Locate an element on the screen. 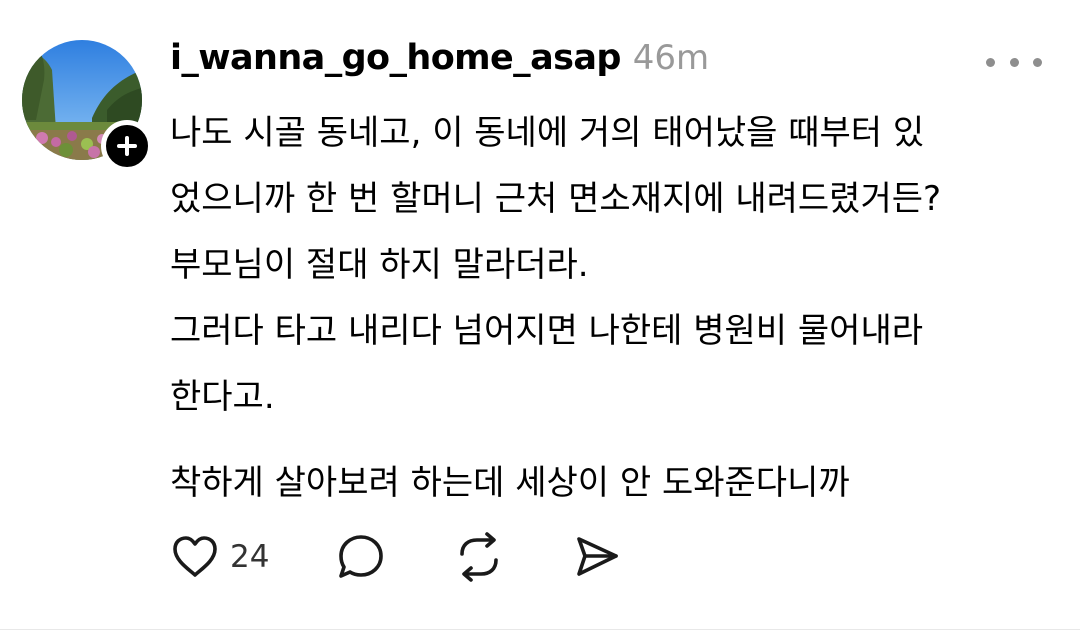 The height and width of the screenshot is (630, 1080). follow-button is located at coordinates (127, 146).